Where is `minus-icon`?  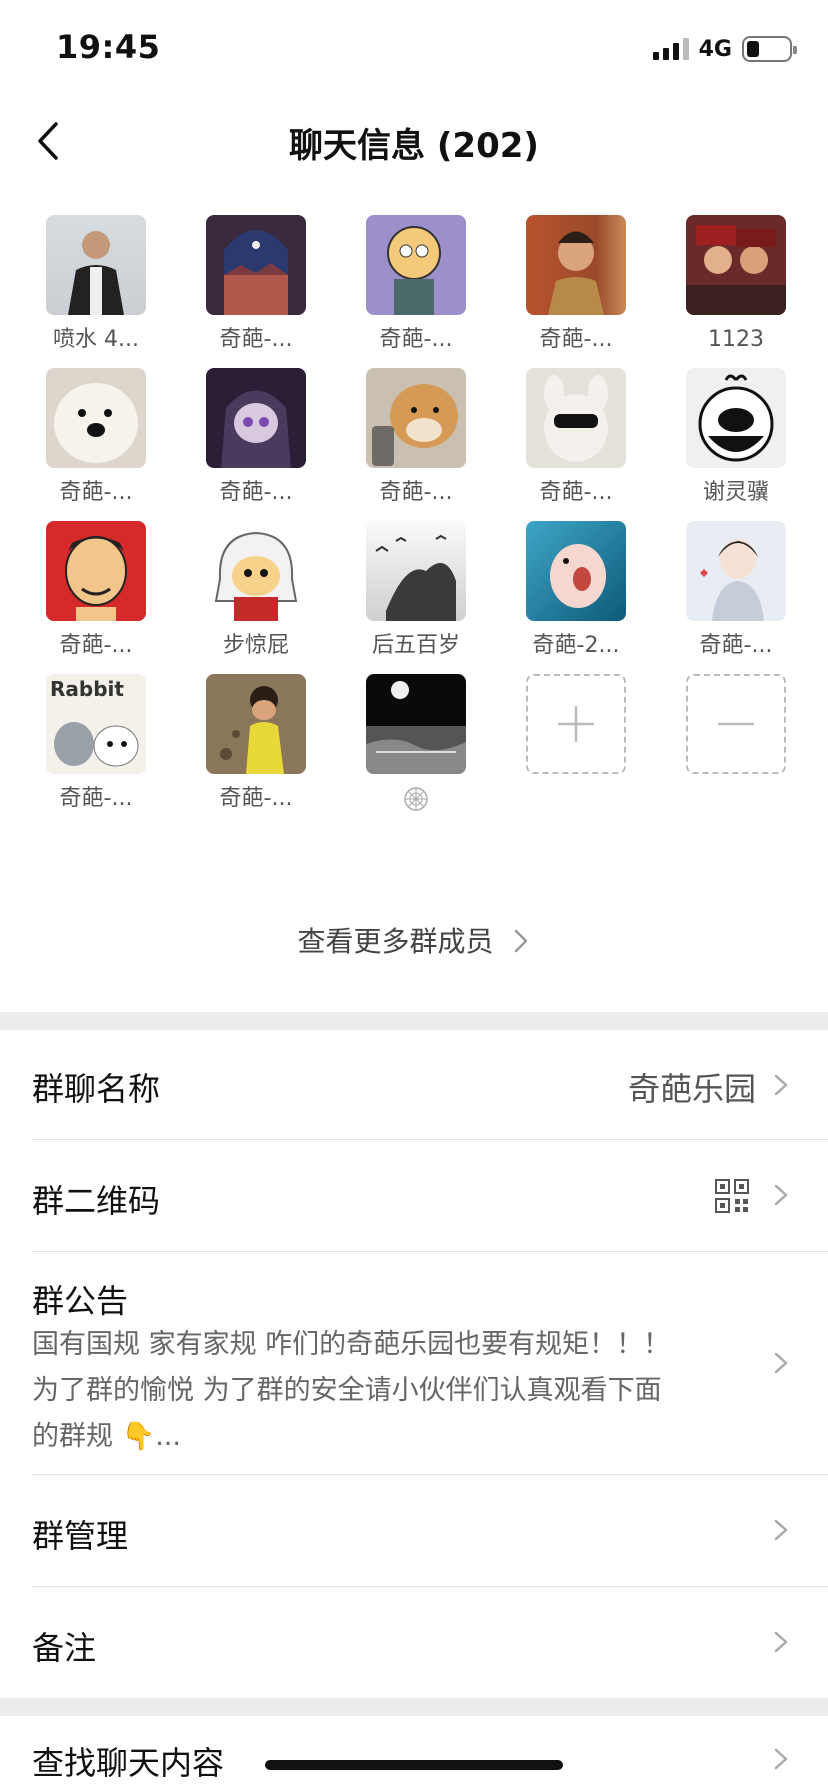
minus-icon is located at coordinates (736, 724).